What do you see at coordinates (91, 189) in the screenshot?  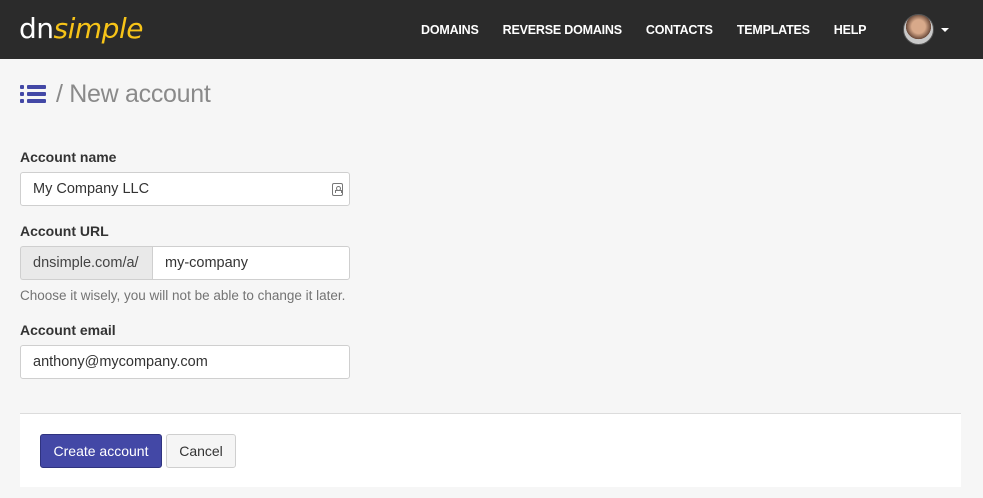 I see `account-name-value: My Company LLC` at bounding box center [91, 189].